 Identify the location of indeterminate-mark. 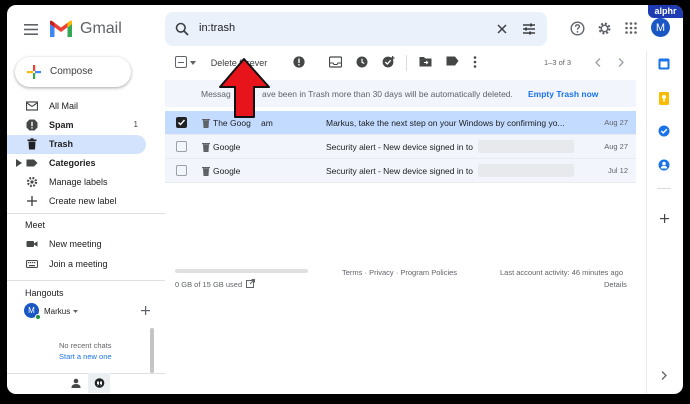
(181, 62).